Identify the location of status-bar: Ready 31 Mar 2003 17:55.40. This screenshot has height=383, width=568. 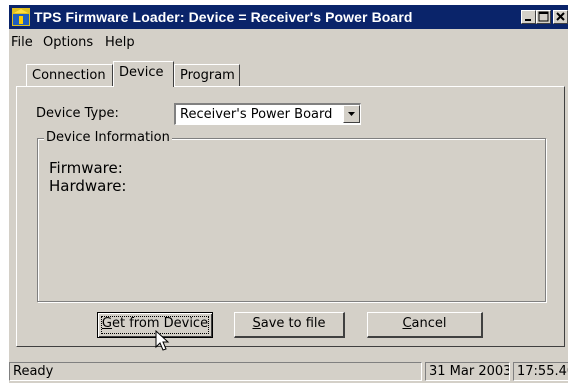
(288, 371).